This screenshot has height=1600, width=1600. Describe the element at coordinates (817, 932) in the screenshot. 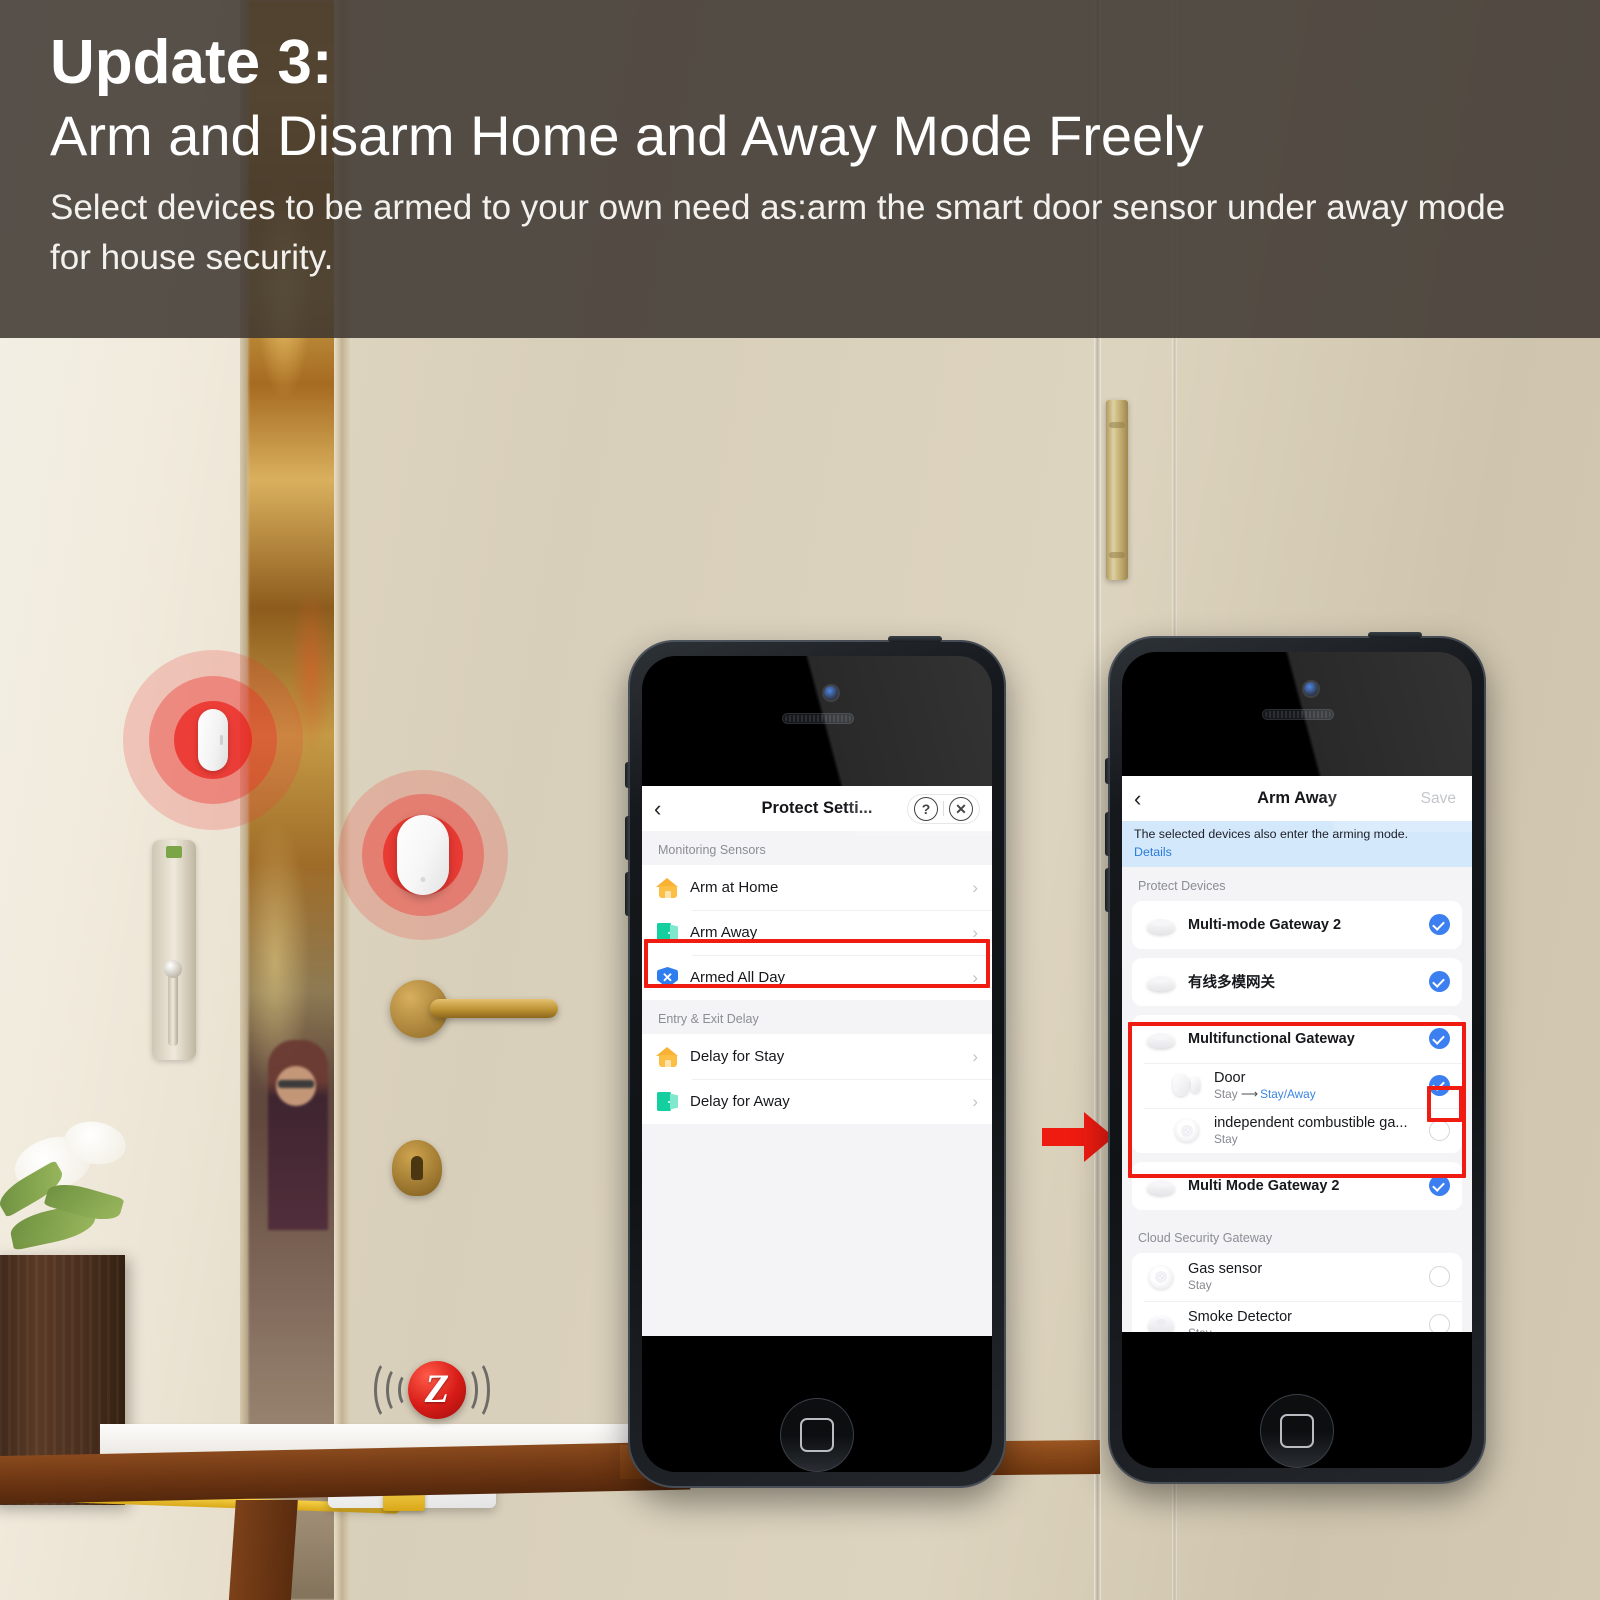

I see `list-item-arm-away: Arm Away ›` at that location.